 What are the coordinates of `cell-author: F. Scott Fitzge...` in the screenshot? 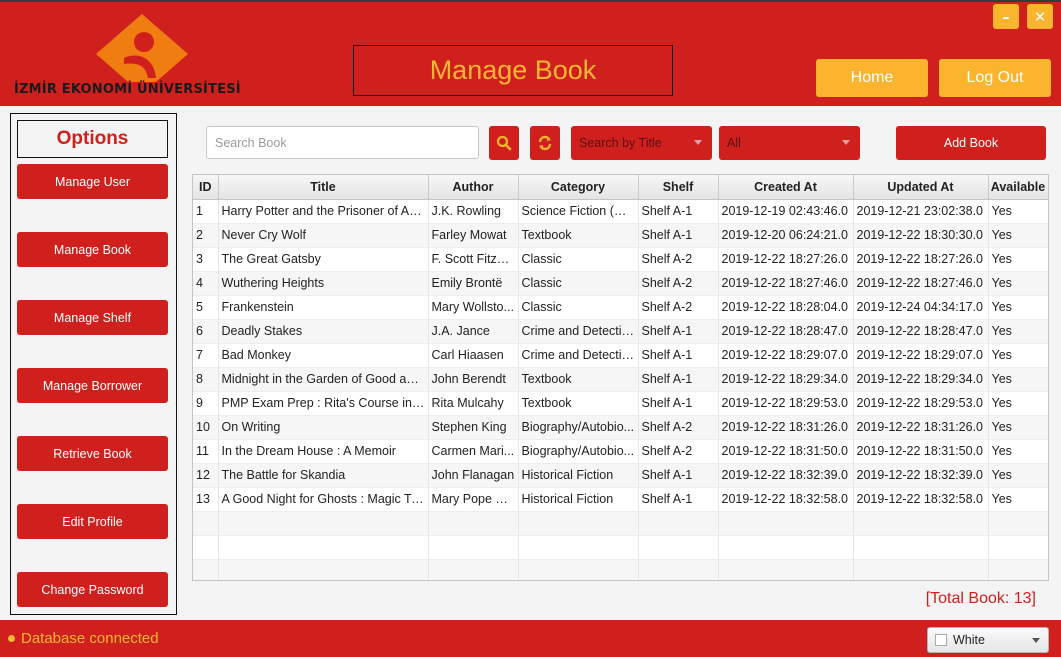 It's located at (473, 259).